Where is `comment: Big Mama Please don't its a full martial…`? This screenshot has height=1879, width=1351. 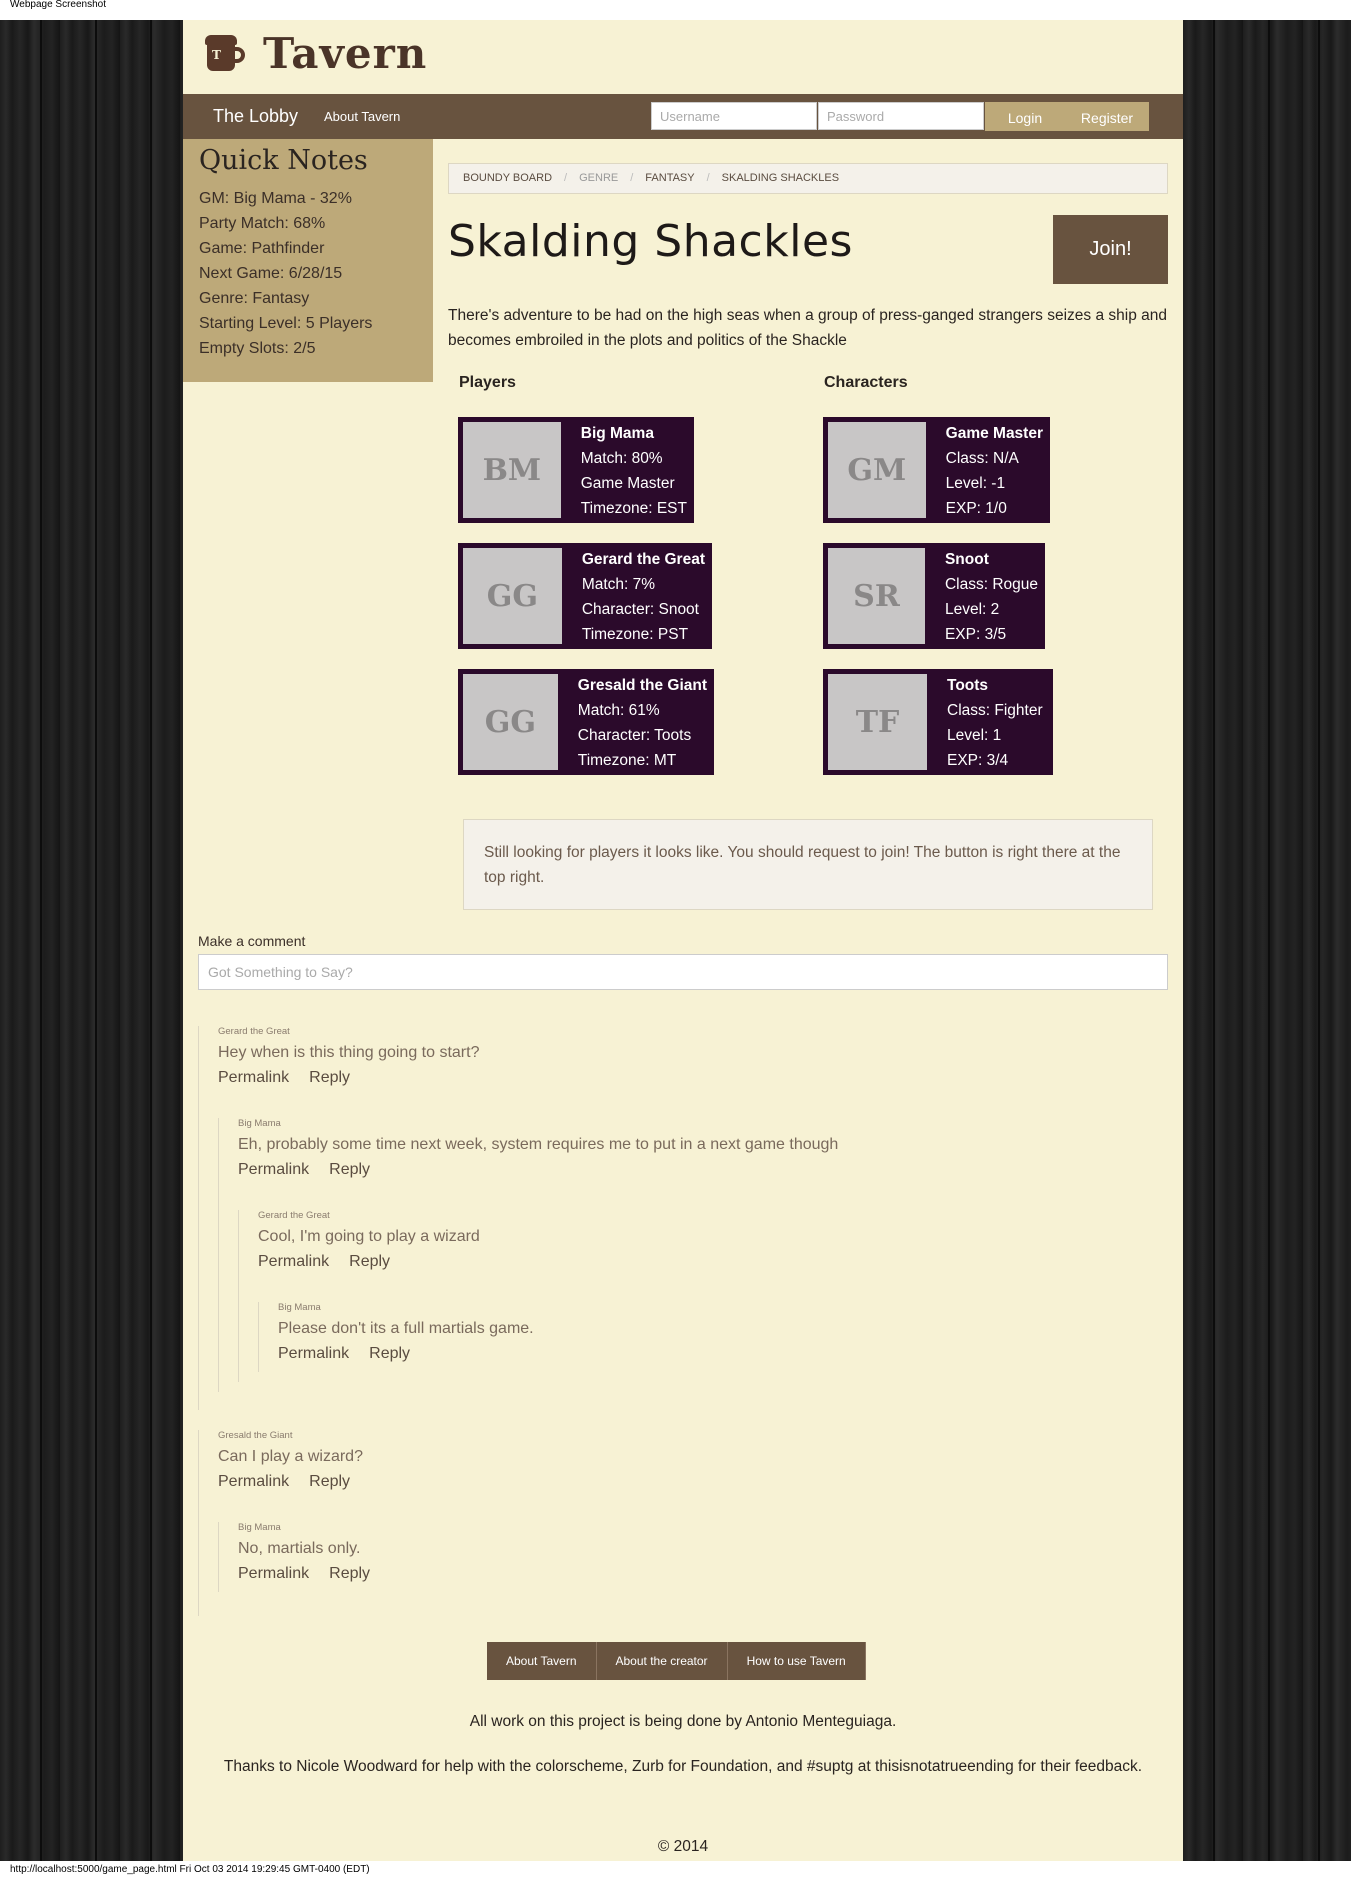 comment: Big Mama Please don't its a full martial… is located at coordinates (723, 1334).